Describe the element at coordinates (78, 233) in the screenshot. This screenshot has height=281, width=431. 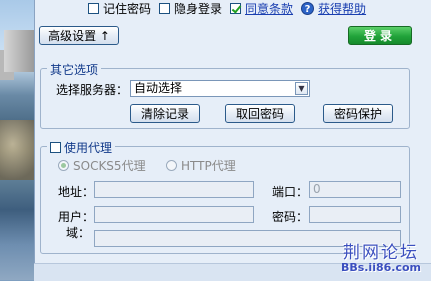
I see `domain-label: 域：` at that location.